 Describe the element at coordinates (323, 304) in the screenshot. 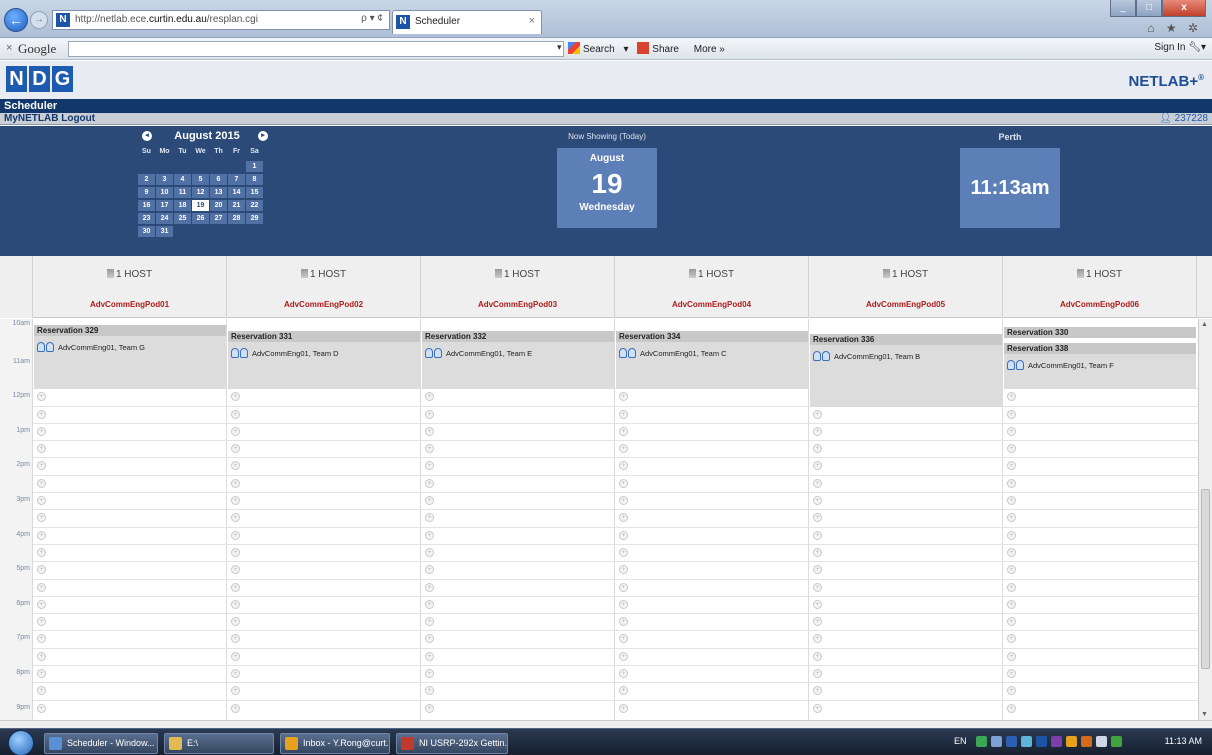

I see `pod-name: AdvCommEngPod02` at that location.